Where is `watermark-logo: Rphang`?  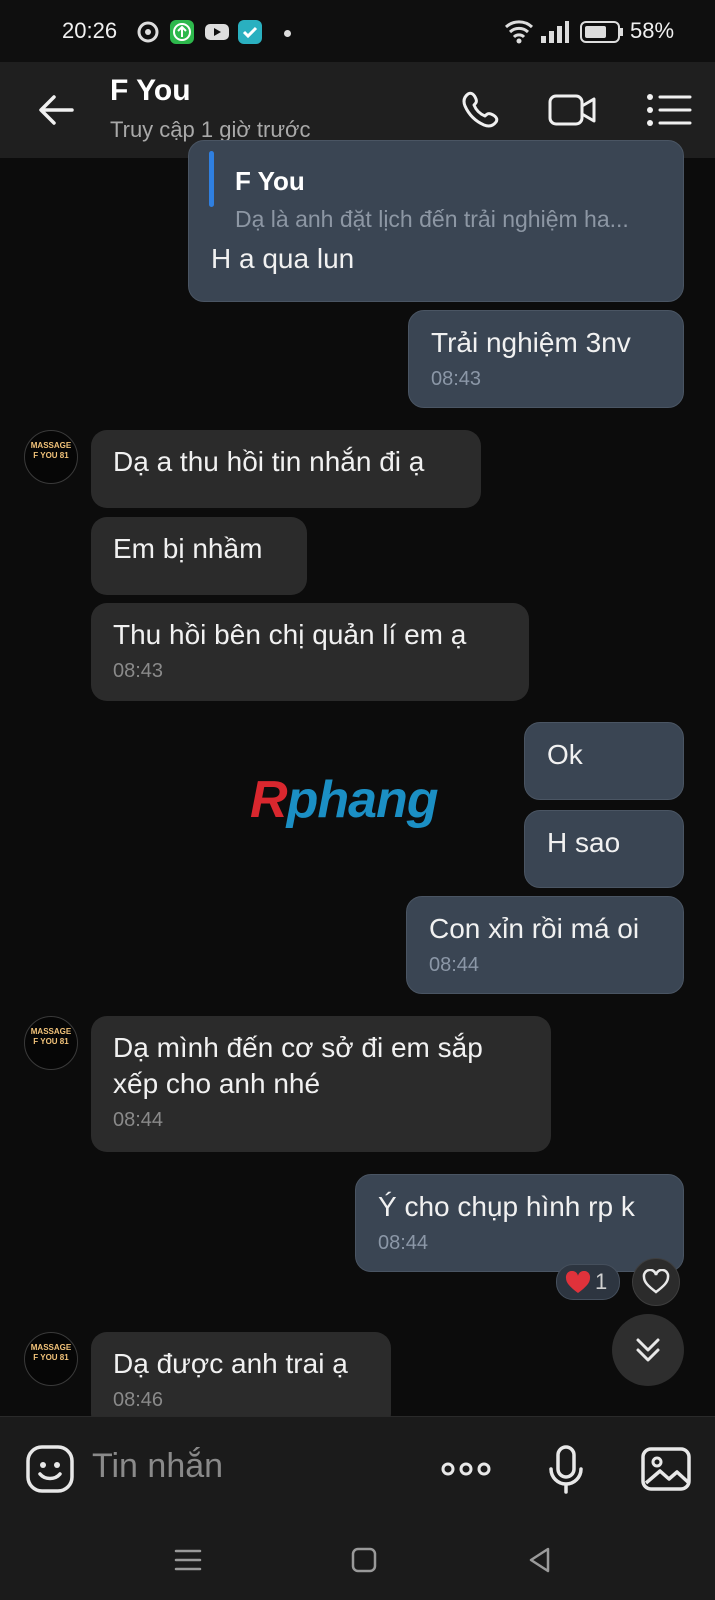
watermark-logo: Rphang is located at coordinates (344, 800).